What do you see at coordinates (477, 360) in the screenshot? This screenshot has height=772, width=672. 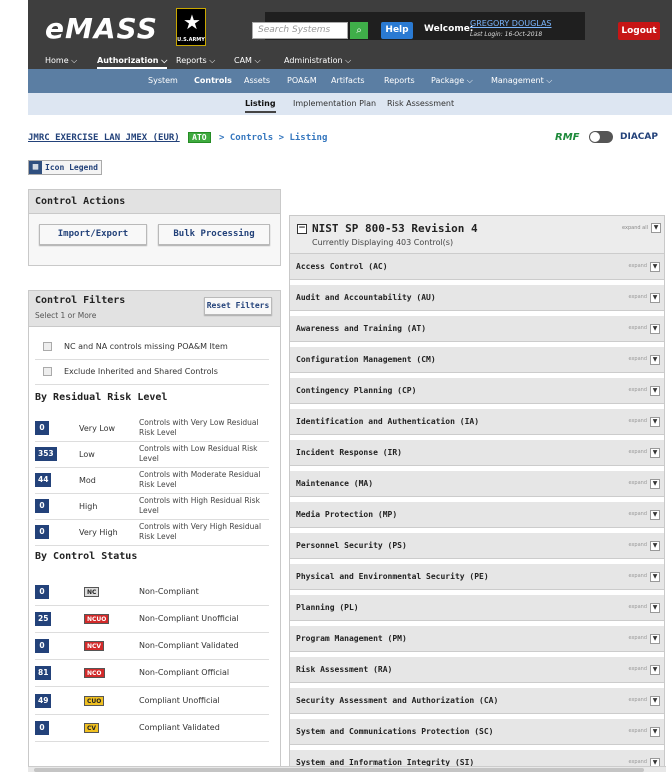 I see `family-row: Configuration Management (CM) expand ▼` at bounding box center [477, 360].